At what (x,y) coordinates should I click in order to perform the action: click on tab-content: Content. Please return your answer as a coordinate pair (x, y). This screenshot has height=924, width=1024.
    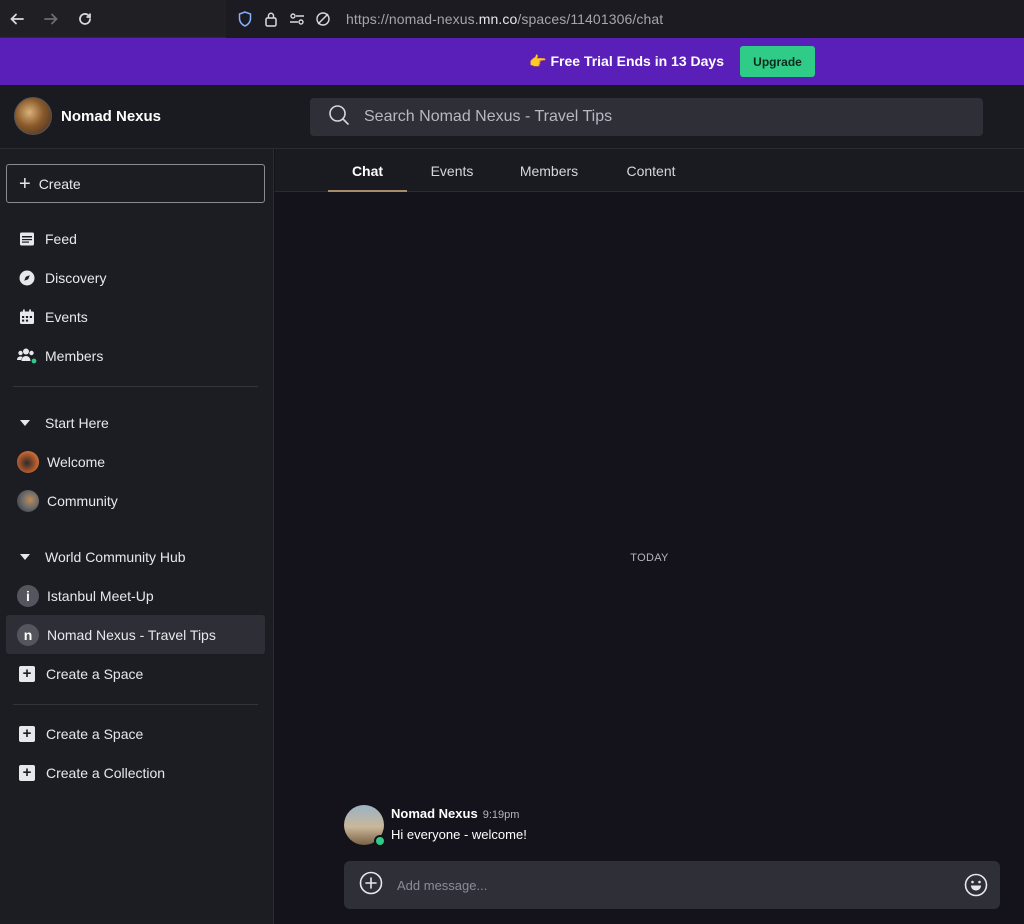
    Looking at the image, I should click on (651, 170).